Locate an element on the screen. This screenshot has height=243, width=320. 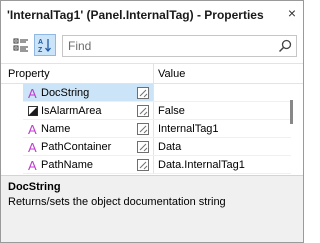
categorized-view-button is located at coordinates (21, 45).